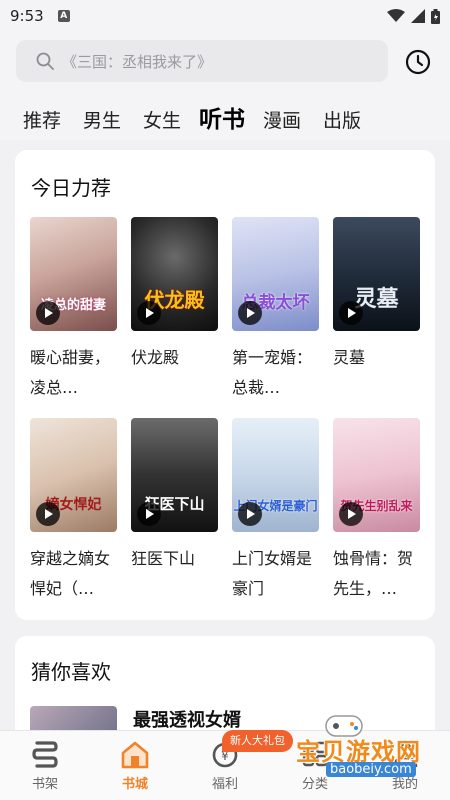 The height and width of the screenshot is (800, 450). What do you see at coordinates (225, 16) in the screenshot?
I see `status-bar: 9:53 A` at bounding box center [225, 16].